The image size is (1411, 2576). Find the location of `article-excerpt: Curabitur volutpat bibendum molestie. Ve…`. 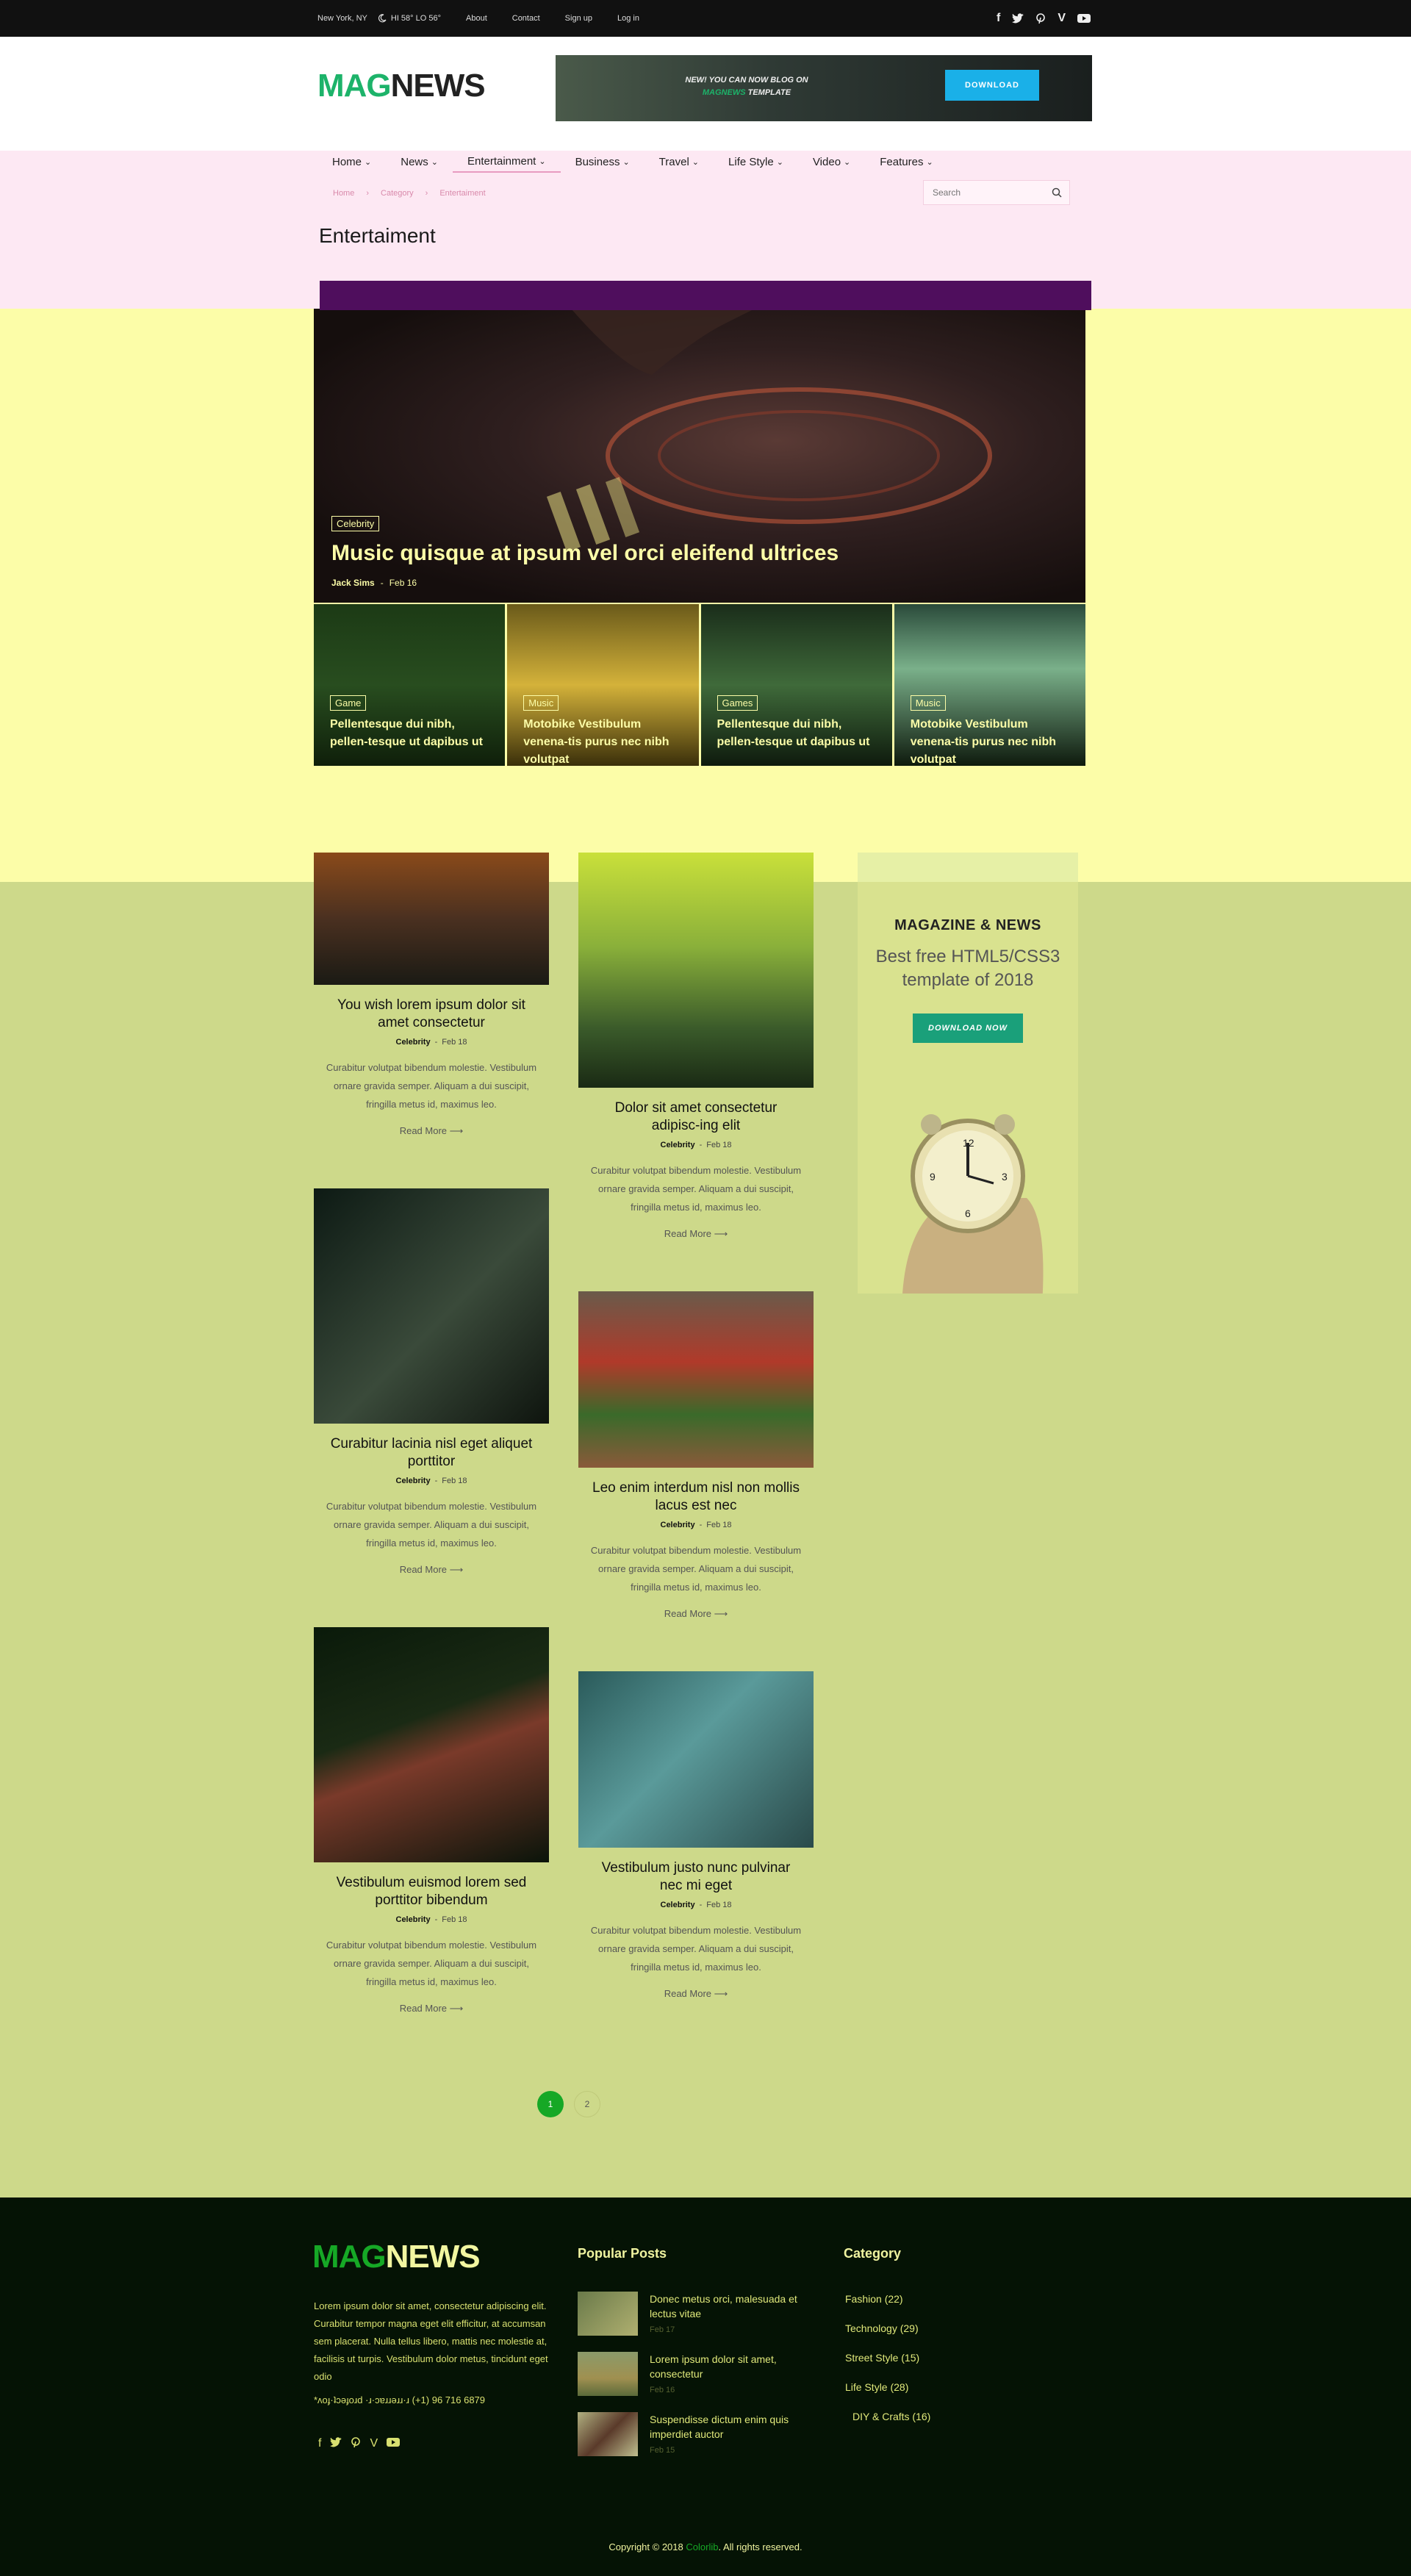

article-excerpt: Curabitur volutpat bibendum molestie. Ve… is located at coordinates (696, 1189).